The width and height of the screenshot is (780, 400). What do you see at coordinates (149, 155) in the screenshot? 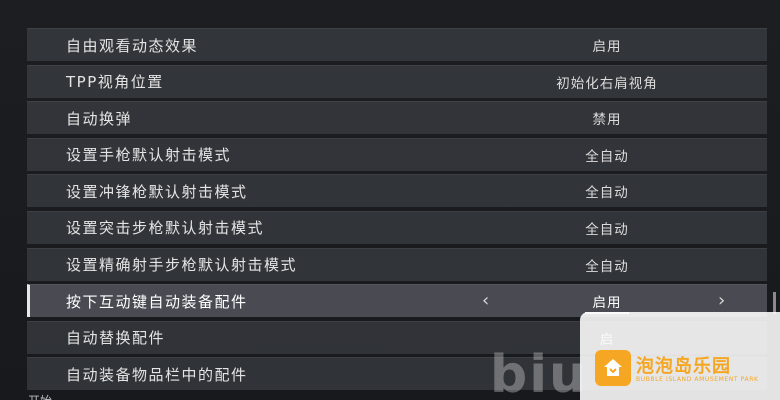
I see `setting-label: 设置手枪默认射击模式` at bounding box center [149, 155].